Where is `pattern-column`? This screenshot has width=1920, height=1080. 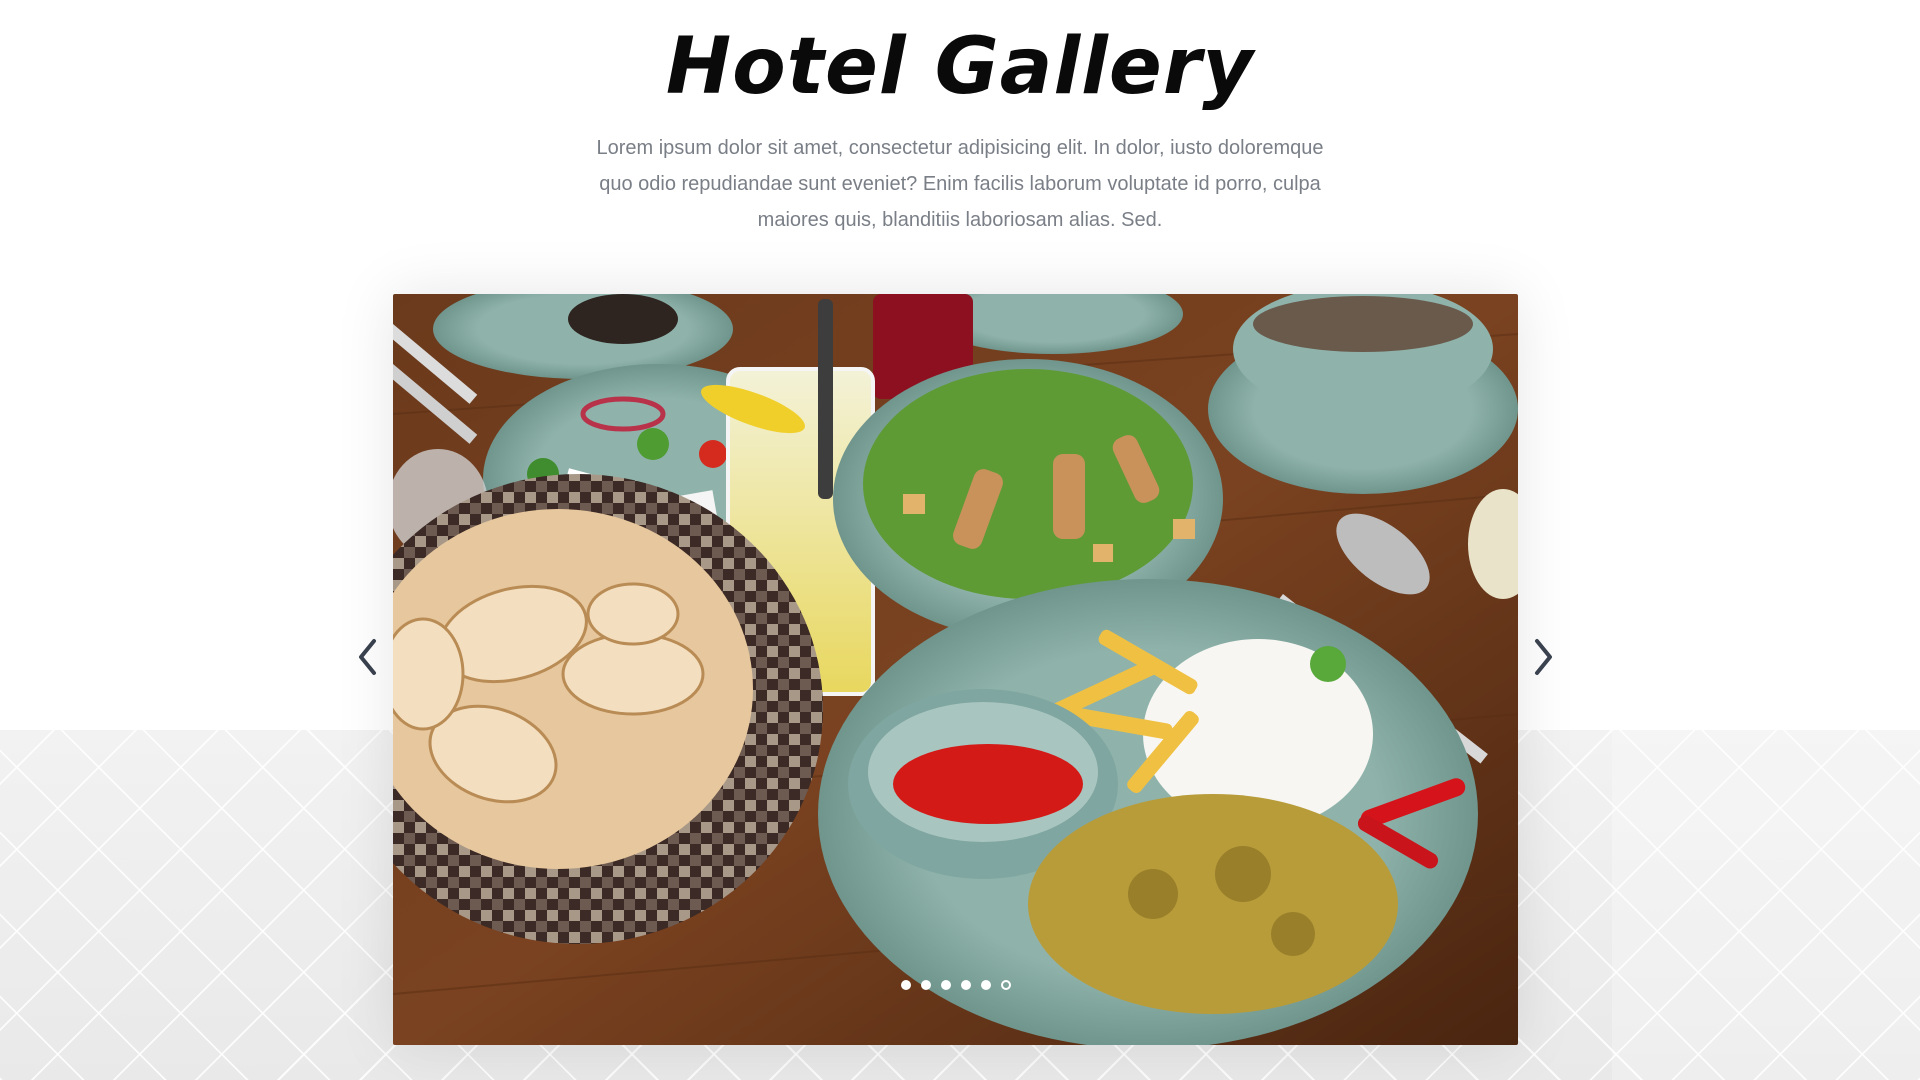 pattern-column is located at coordinates (1766, 905).